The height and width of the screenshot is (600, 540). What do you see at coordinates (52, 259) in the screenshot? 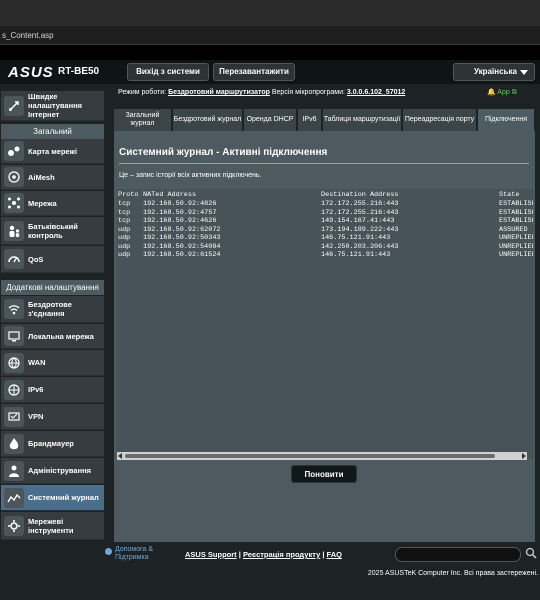
I see `sidebar-item-qos: QoS` at bounding box center [52, 259].